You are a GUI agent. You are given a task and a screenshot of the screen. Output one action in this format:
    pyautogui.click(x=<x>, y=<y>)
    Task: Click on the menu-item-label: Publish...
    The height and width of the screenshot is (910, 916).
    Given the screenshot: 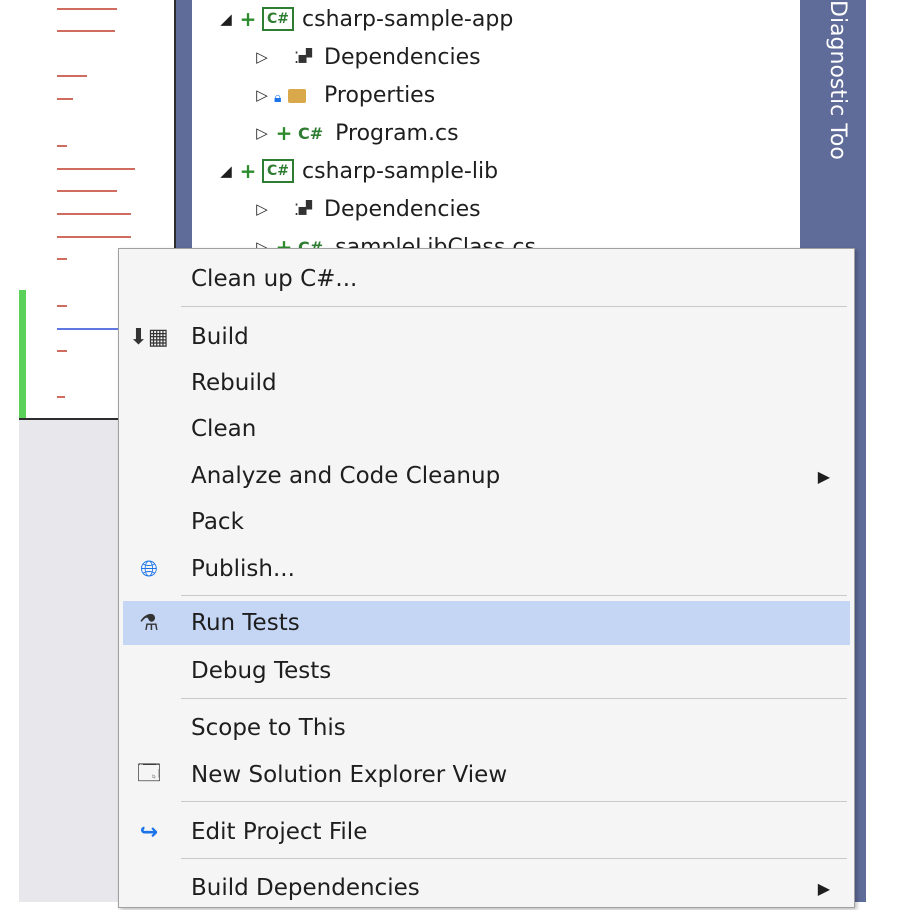 What is the action you would take?
    pyautogui.click(x=243, y=569)
    